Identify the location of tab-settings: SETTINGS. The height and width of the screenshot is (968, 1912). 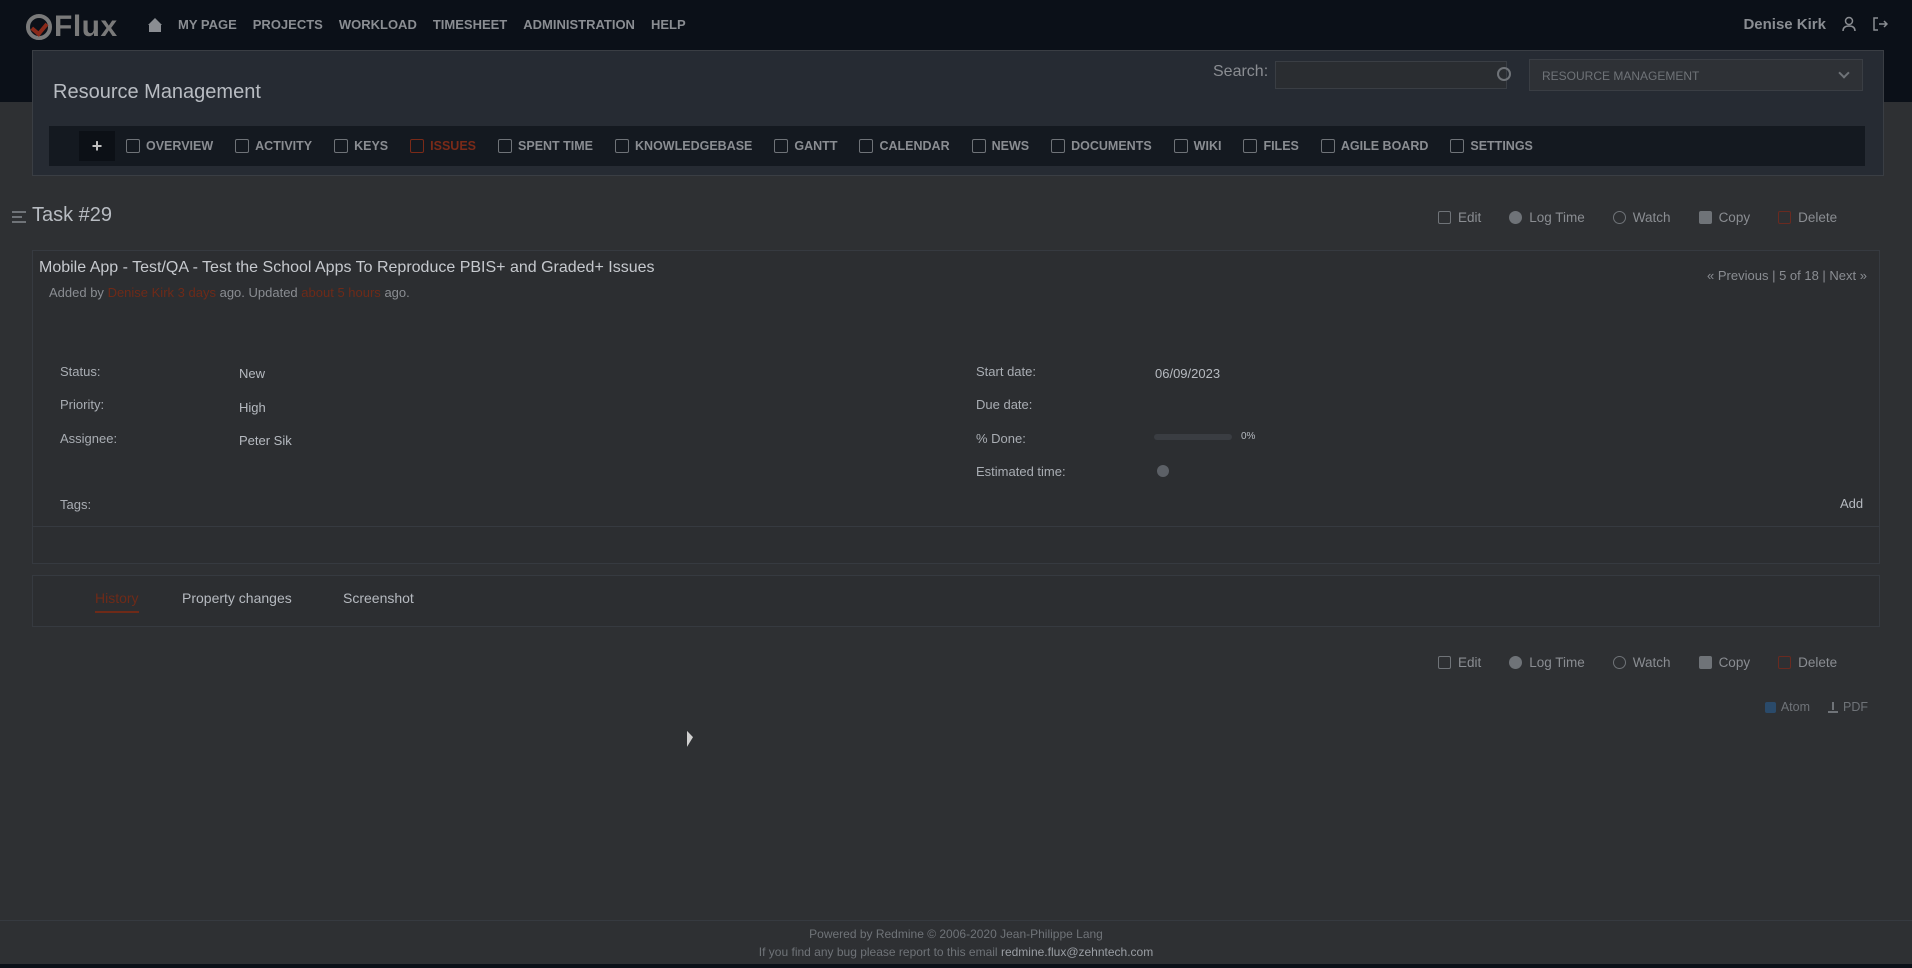
(1491, 146).